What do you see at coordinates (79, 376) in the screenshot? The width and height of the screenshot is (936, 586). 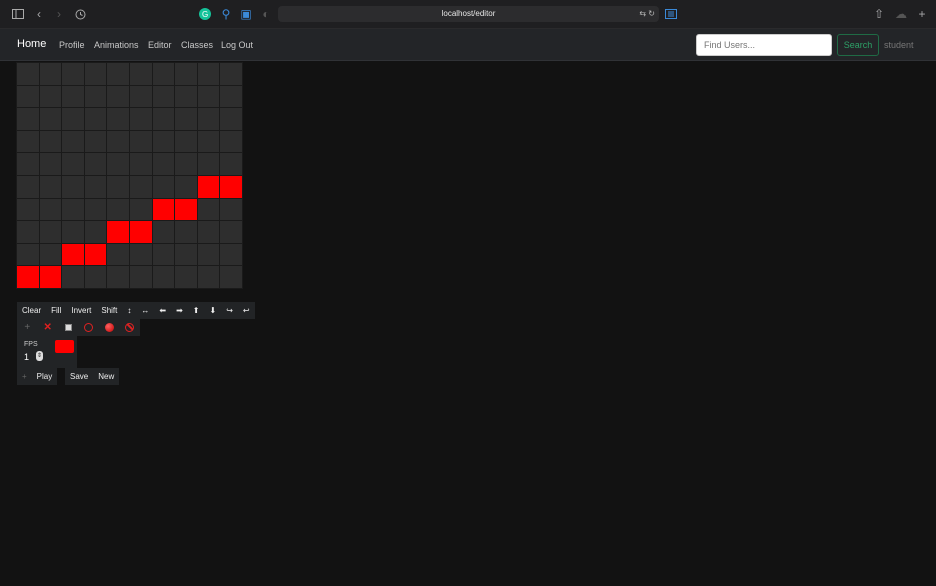 I see `save-button: Save` at bounding box center [79, 376].